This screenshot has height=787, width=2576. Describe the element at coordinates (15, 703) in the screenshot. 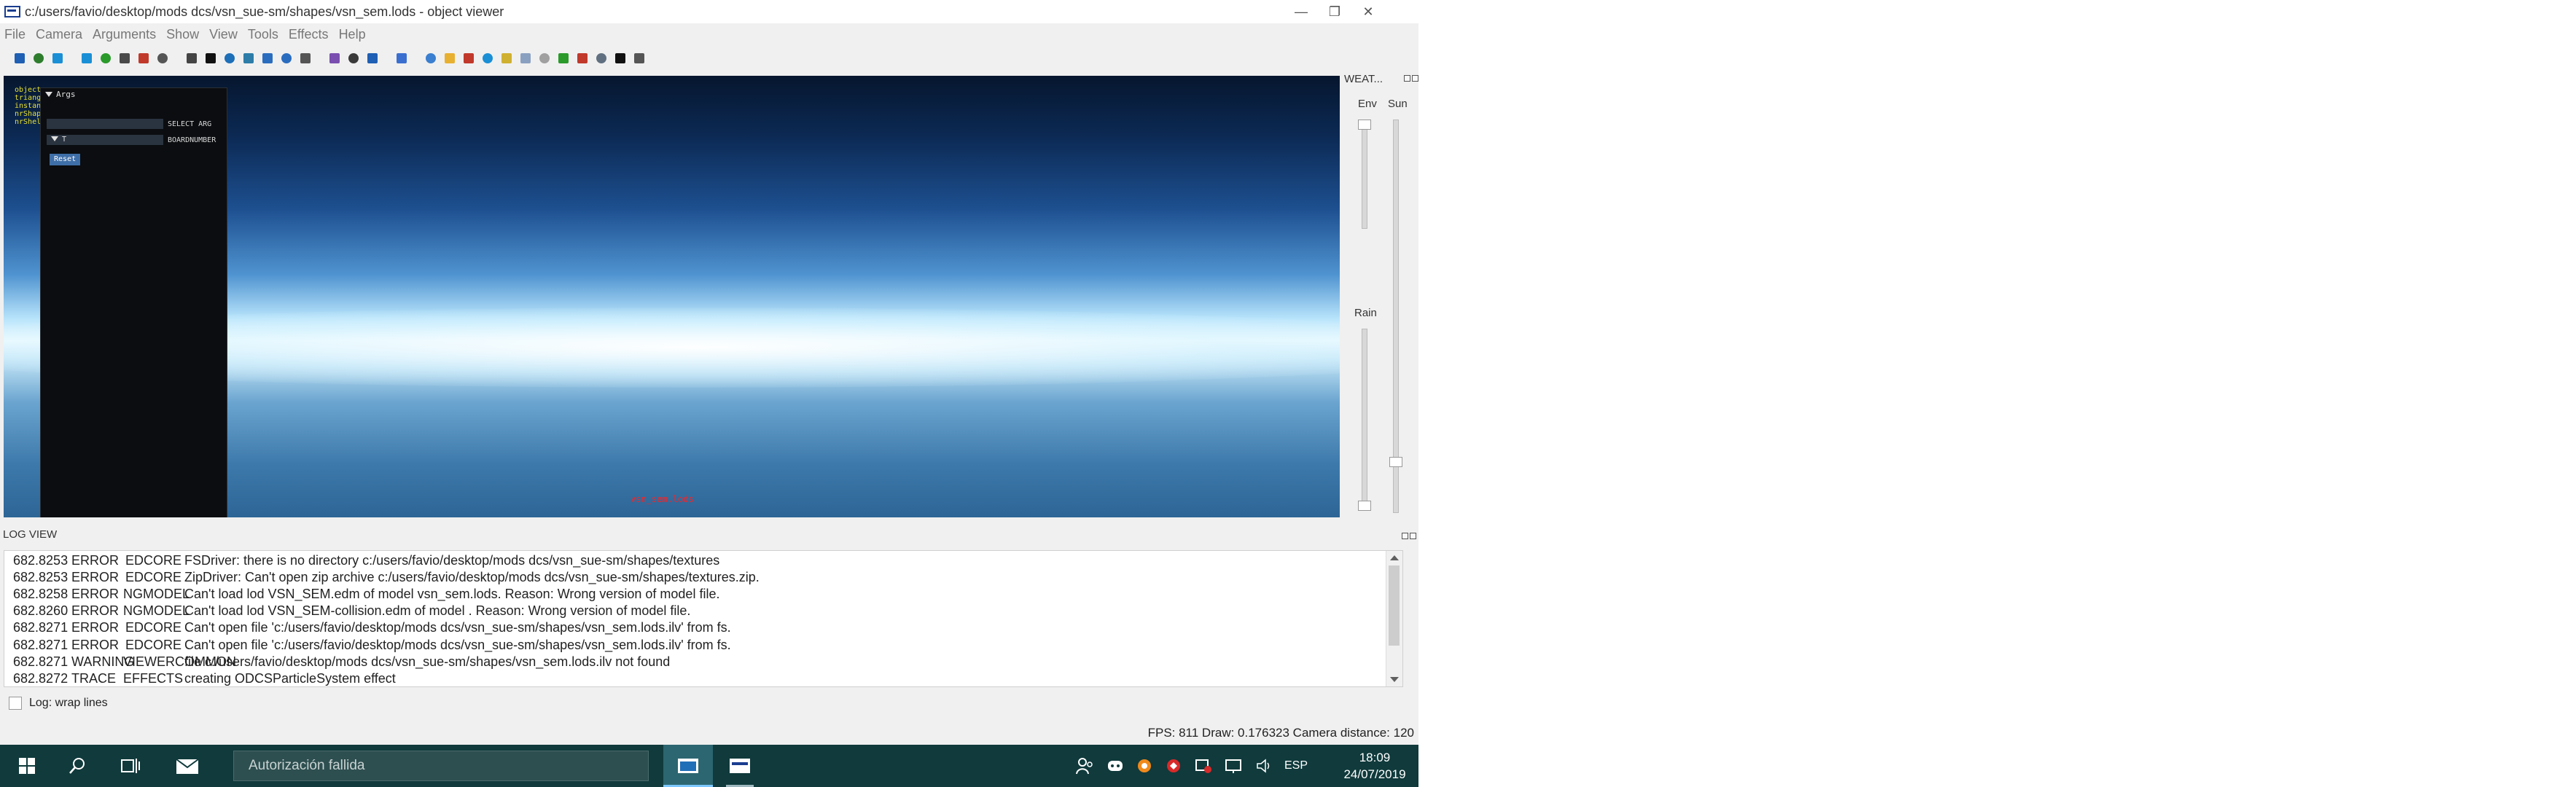

I see `wrap-lines-checkbox` at that location.